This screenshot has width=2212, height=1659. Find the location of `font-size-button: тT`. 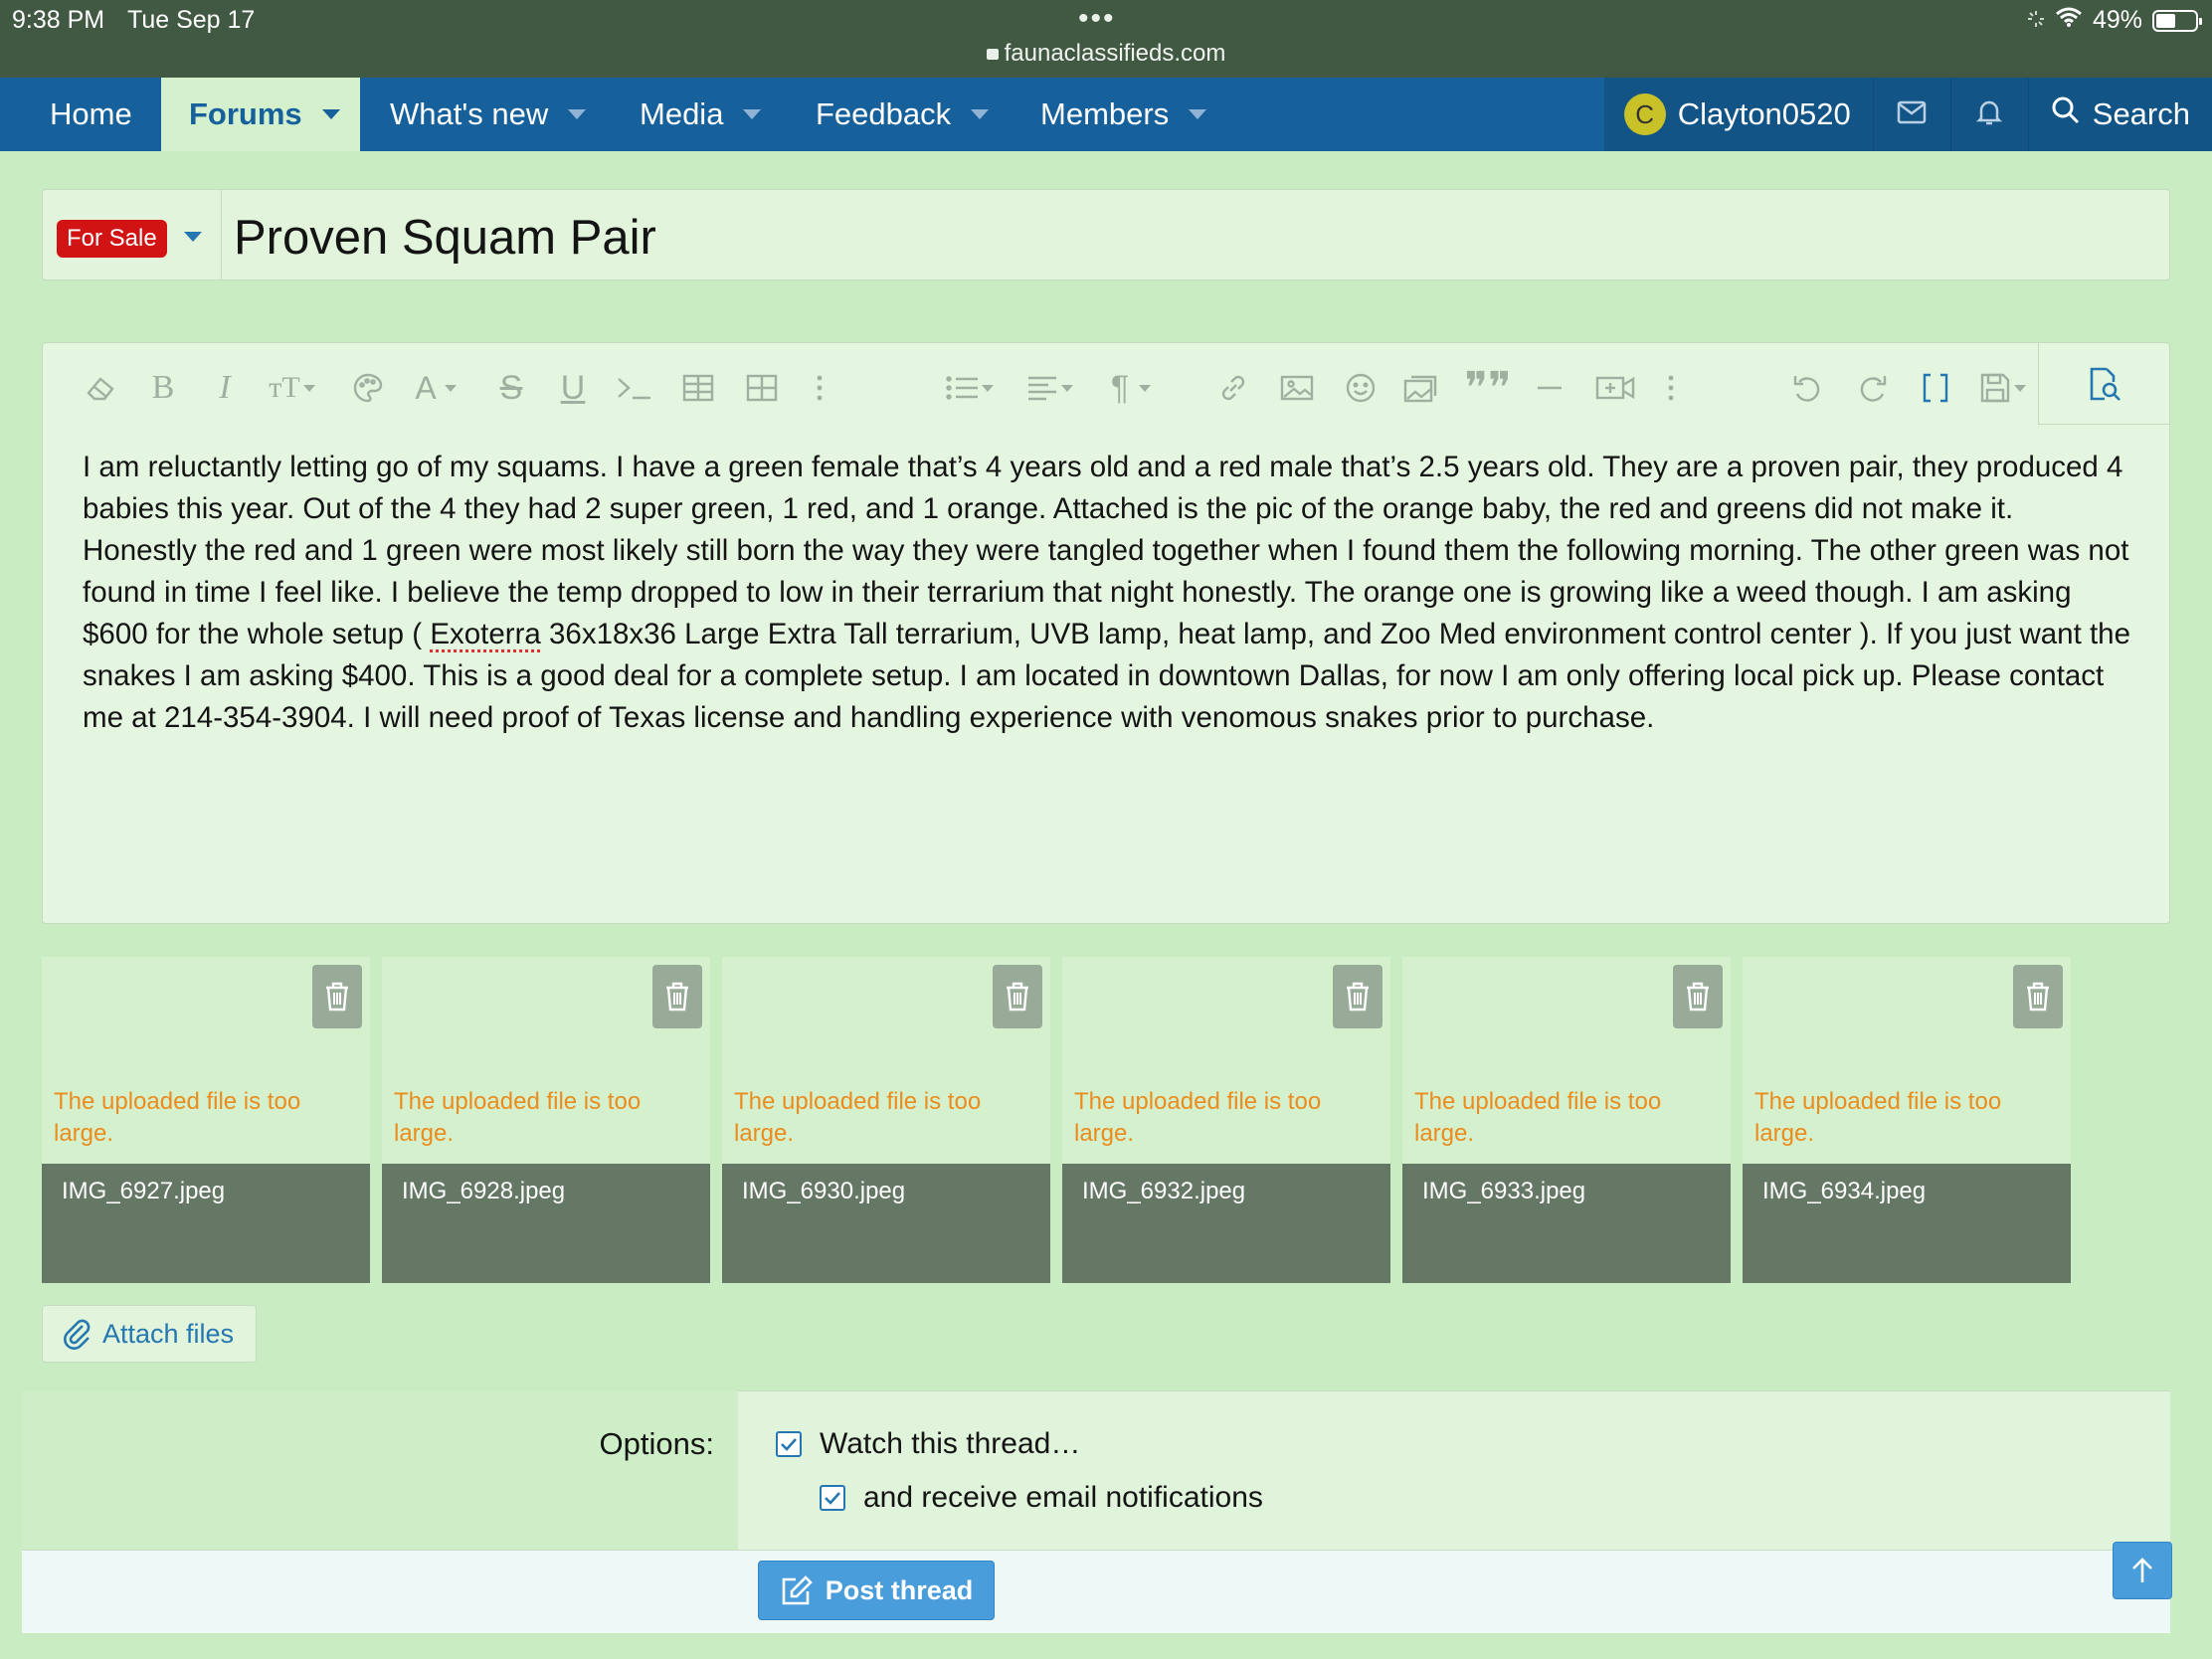

font-size-button: тT is located at coordinates (287, 388).